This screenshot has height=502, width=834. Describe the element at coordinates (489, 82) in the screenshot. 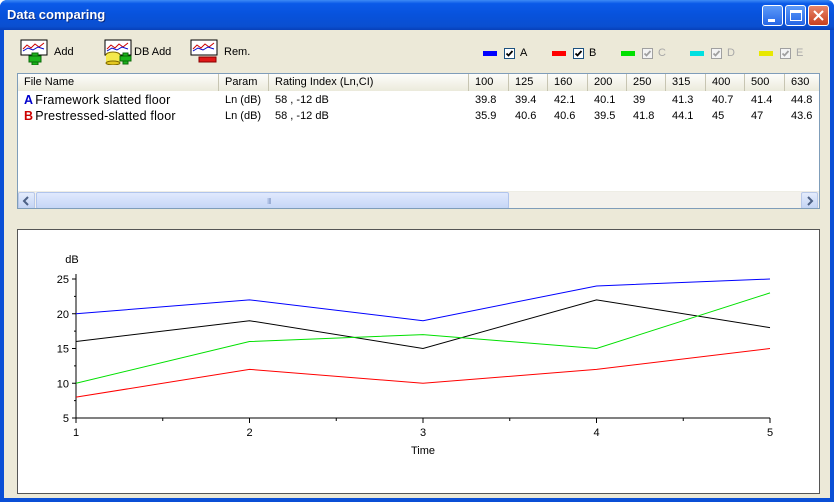

I see `column-header: 100` at that location.